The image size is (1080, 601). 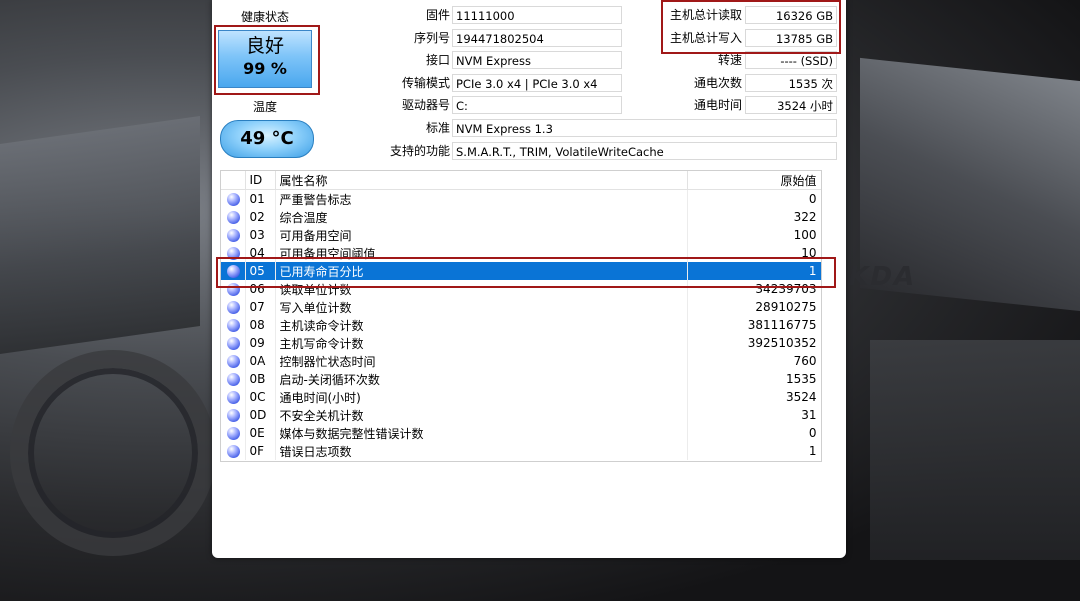 What do you see at coordinates (481, 343) in the screenshot?
I see `row-name-cell: 主机写命令计数` at bounding box center [481, 343].